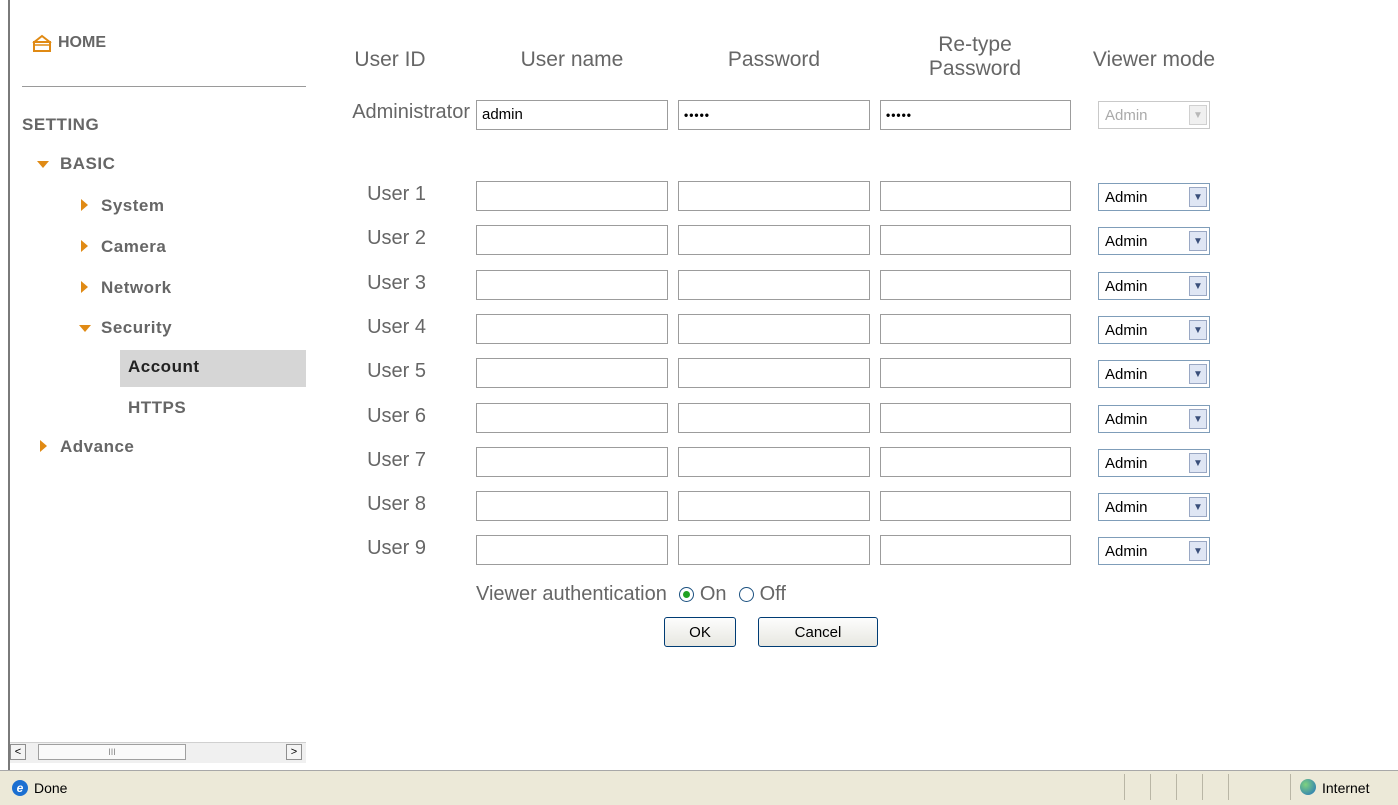 This screenshot has height=805, width=1398. I want to click on status-bar: e Done Internet, so click(699, 787).